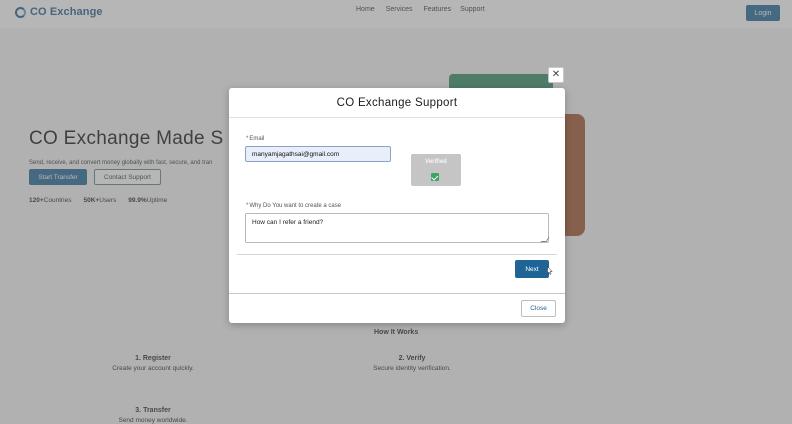  Describe the element at coordinates (318, 154) in the screenshot. I see `email-field` at that location.